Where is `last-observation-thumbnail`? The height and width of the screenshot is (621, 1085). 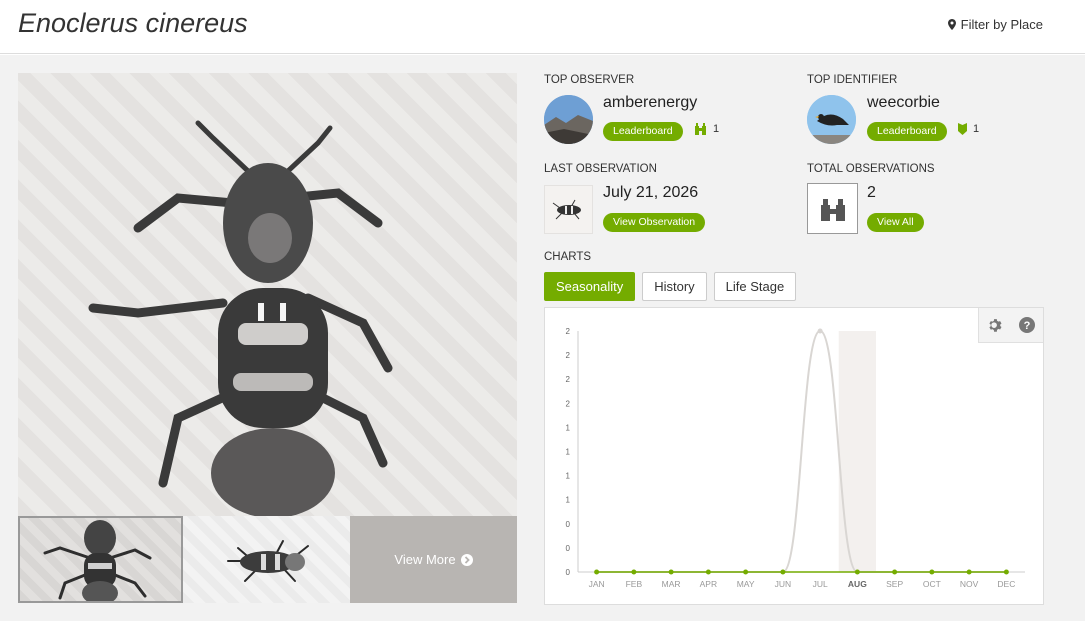 last-observation-thumbnail is located at coordinates (568, 209).